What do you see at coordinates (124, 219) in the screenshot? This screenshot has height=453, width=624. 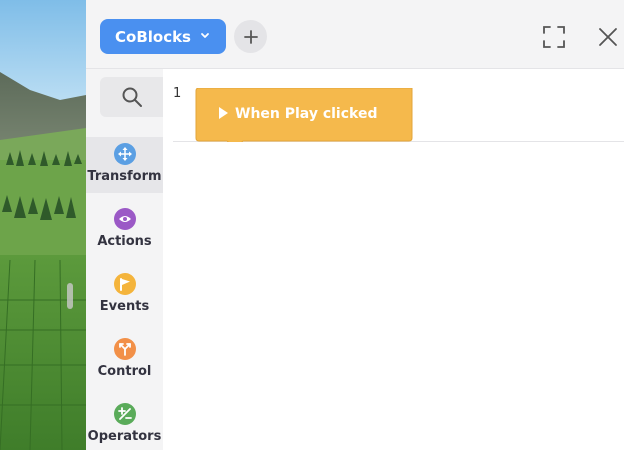 I see `eye-icon` at bounding box center [124, 219].